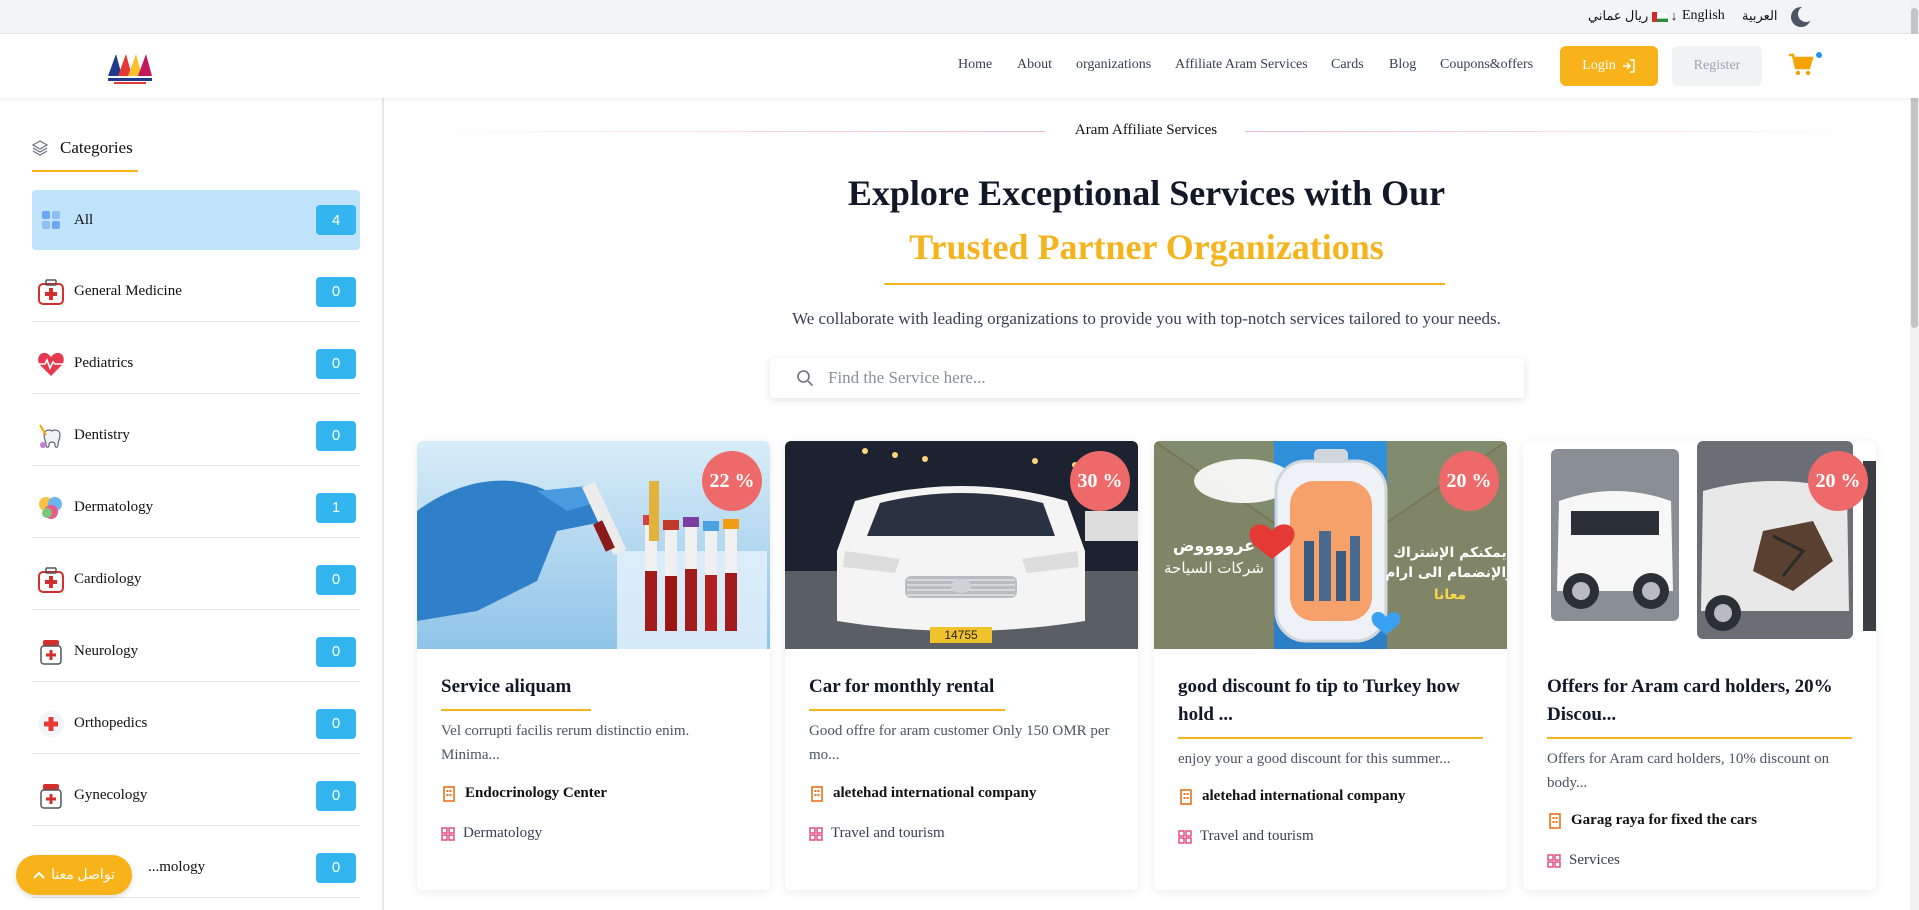 The image size is (1919, 910). I want to click on search-icon, so click(805, 378).